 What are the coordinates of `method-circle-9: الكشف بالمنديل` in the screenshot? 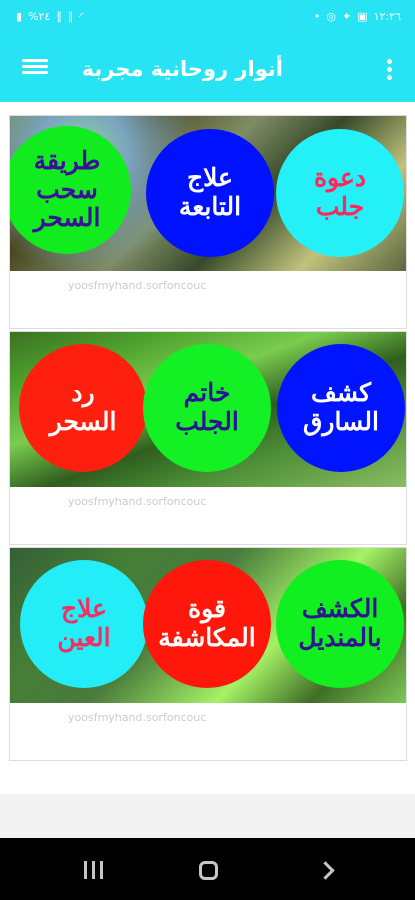 It's located at (340, 624).